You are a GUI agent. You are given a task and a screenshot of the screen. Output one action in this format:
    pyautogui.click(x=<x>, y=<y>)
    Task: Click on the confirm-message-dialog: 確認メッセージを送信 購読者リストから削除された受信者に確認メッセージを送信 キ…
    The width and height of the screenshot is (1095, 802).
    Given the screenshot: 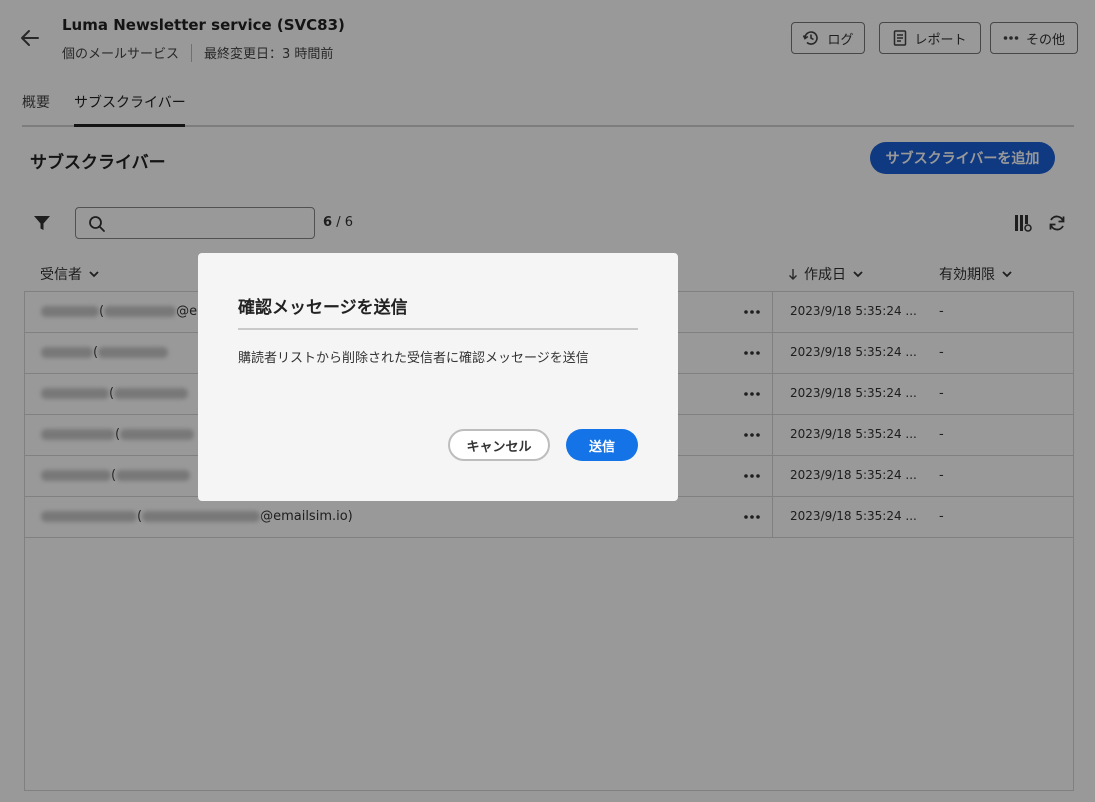 What is the action you would take?
    pyautogui.click(x=438, y=377)
    